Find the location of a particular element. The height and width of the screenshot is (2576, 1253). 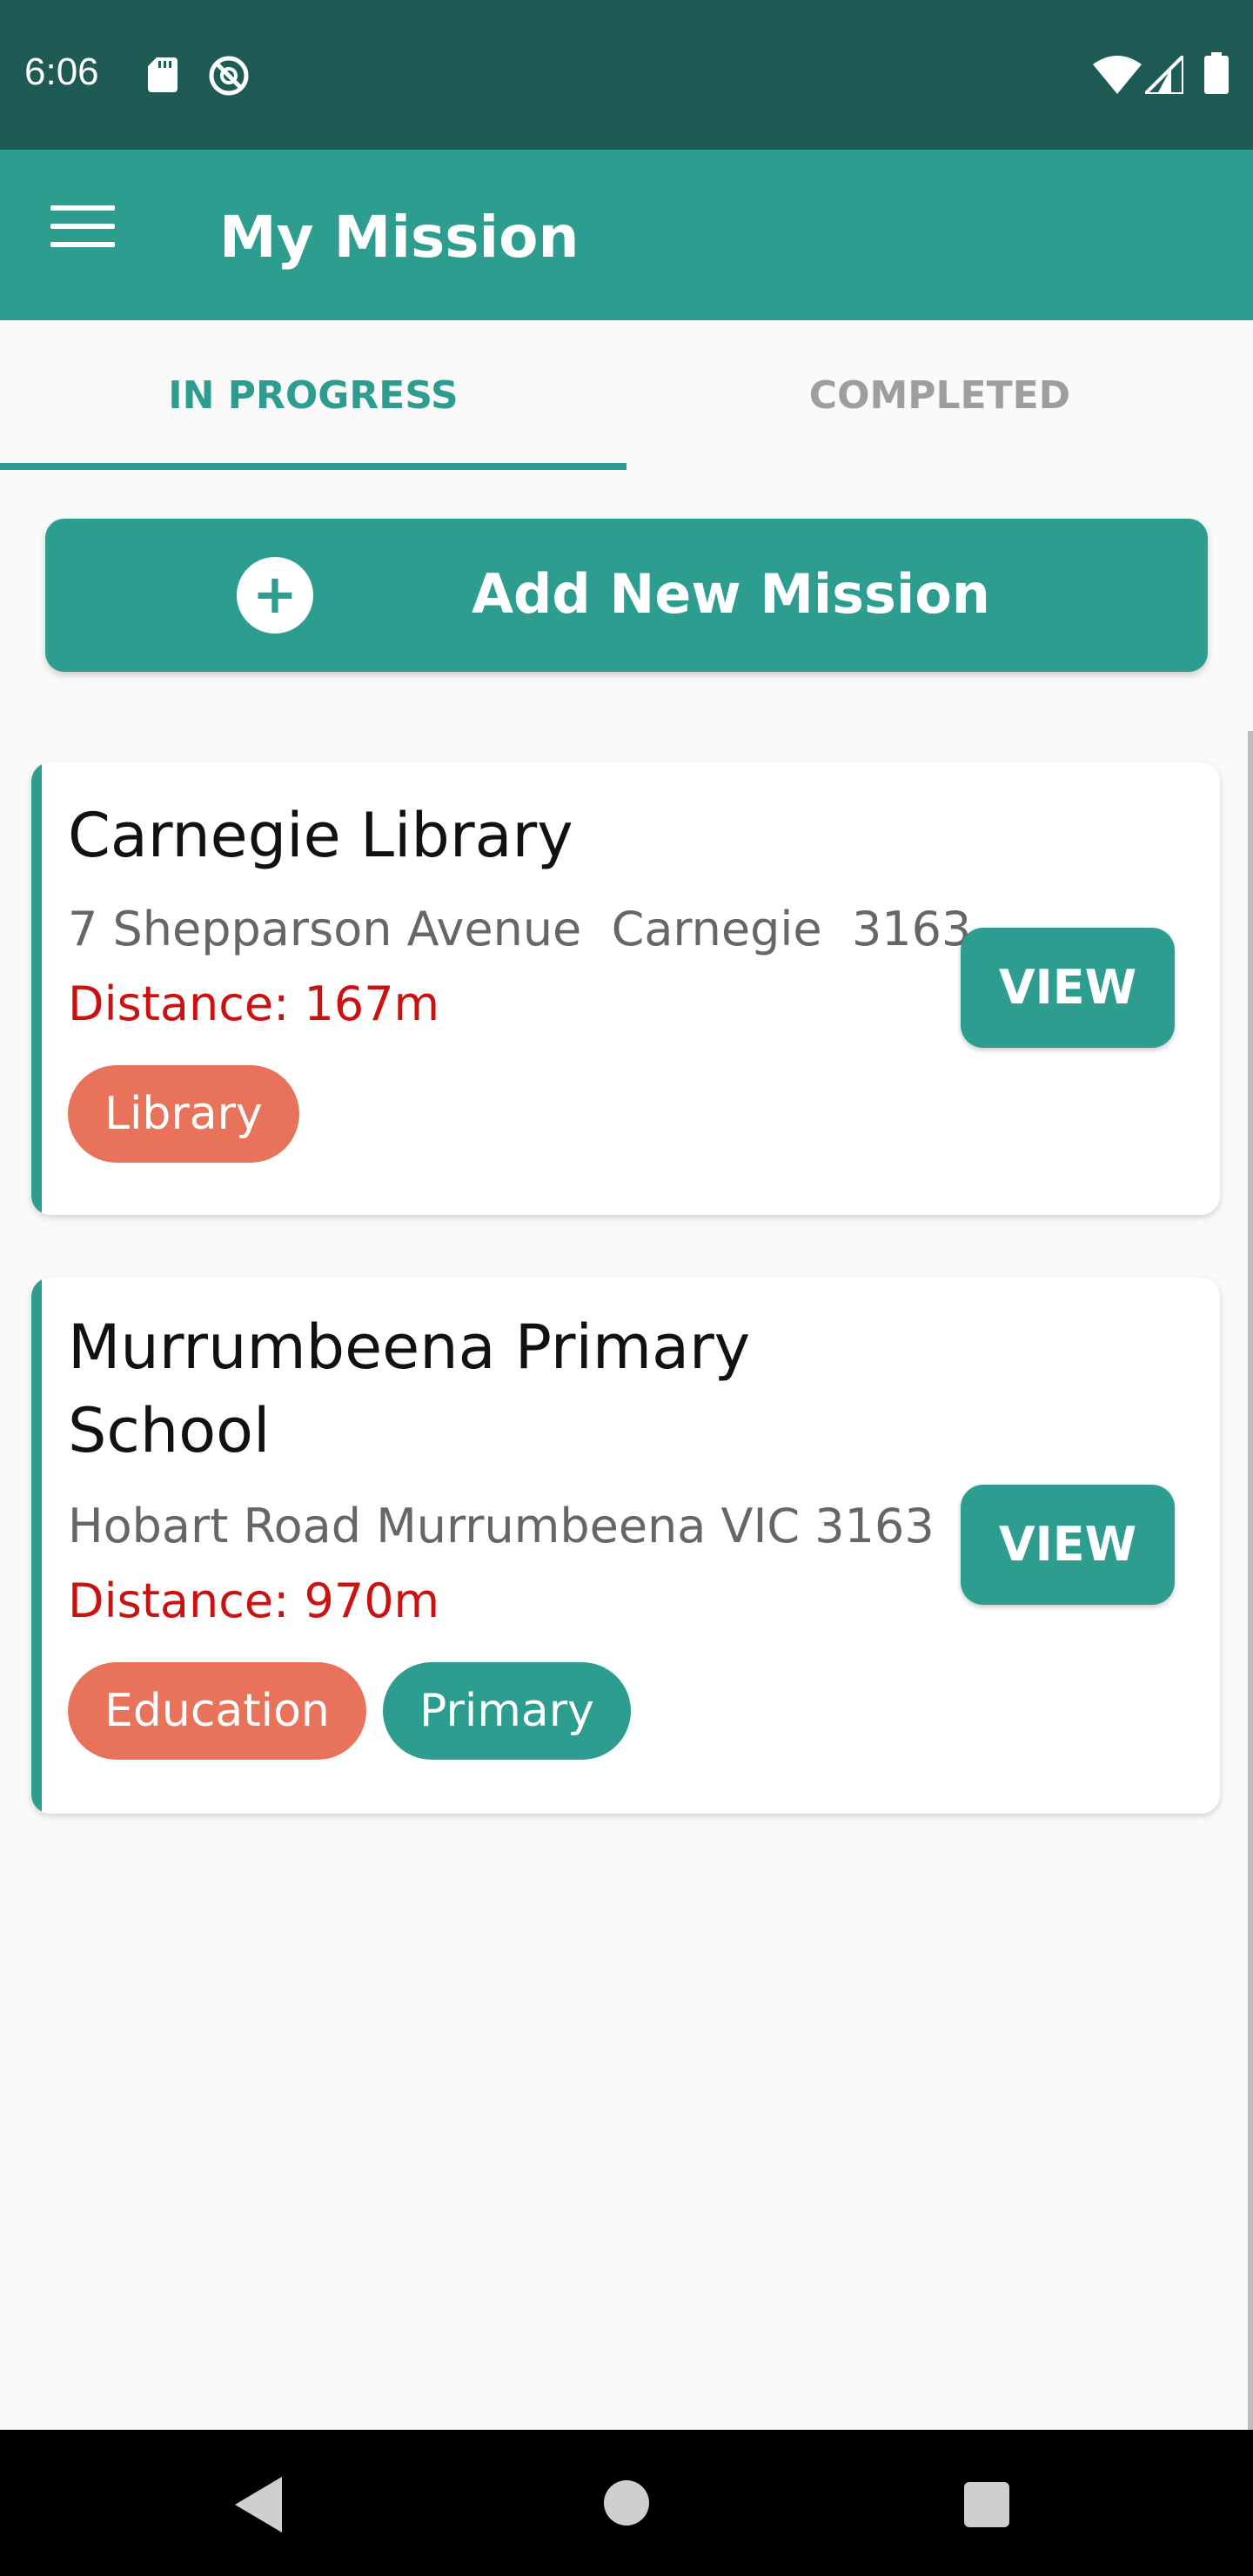

recent-apps-icon is located at coordinates (986, 2504).